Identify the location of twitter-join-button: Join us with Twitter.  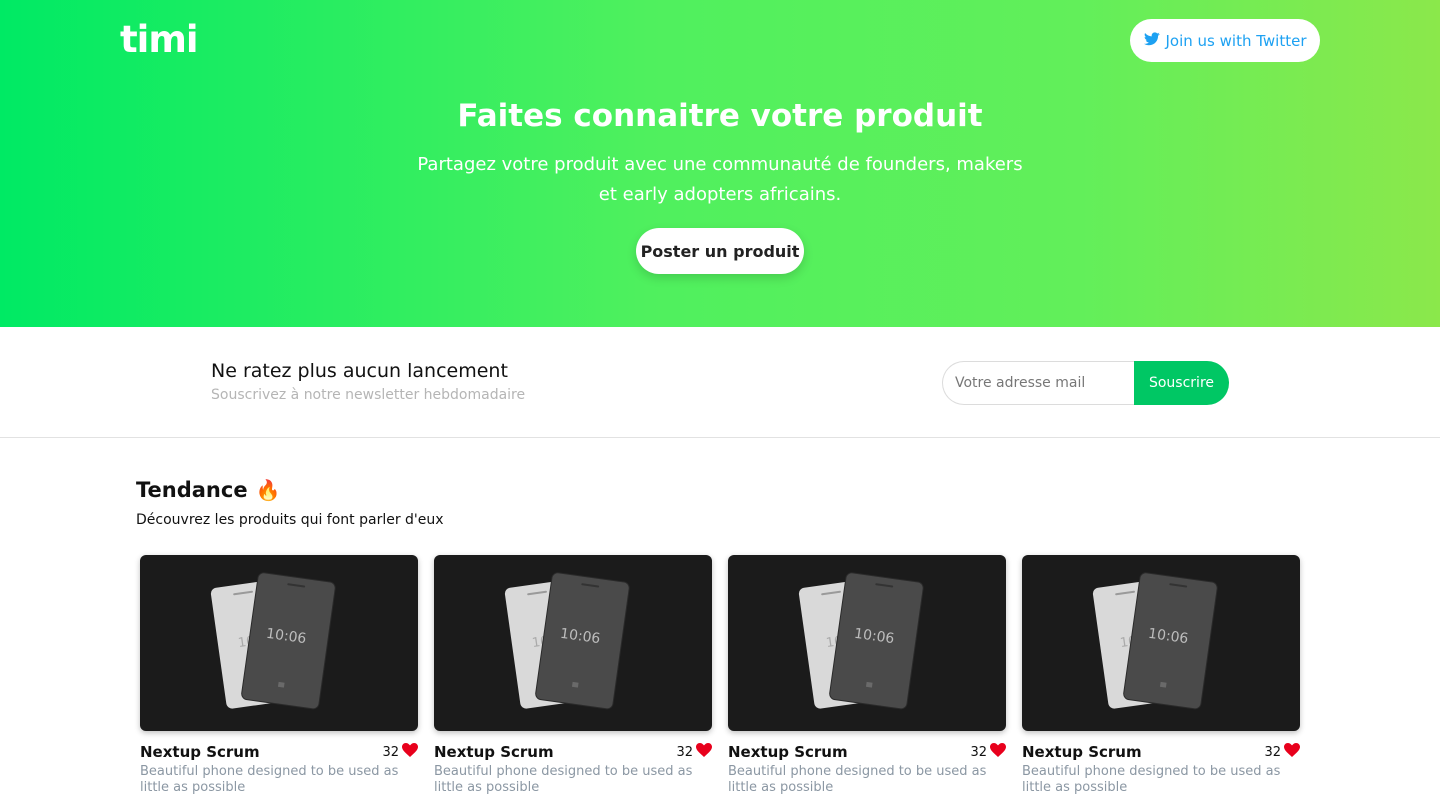
(1225, 40).